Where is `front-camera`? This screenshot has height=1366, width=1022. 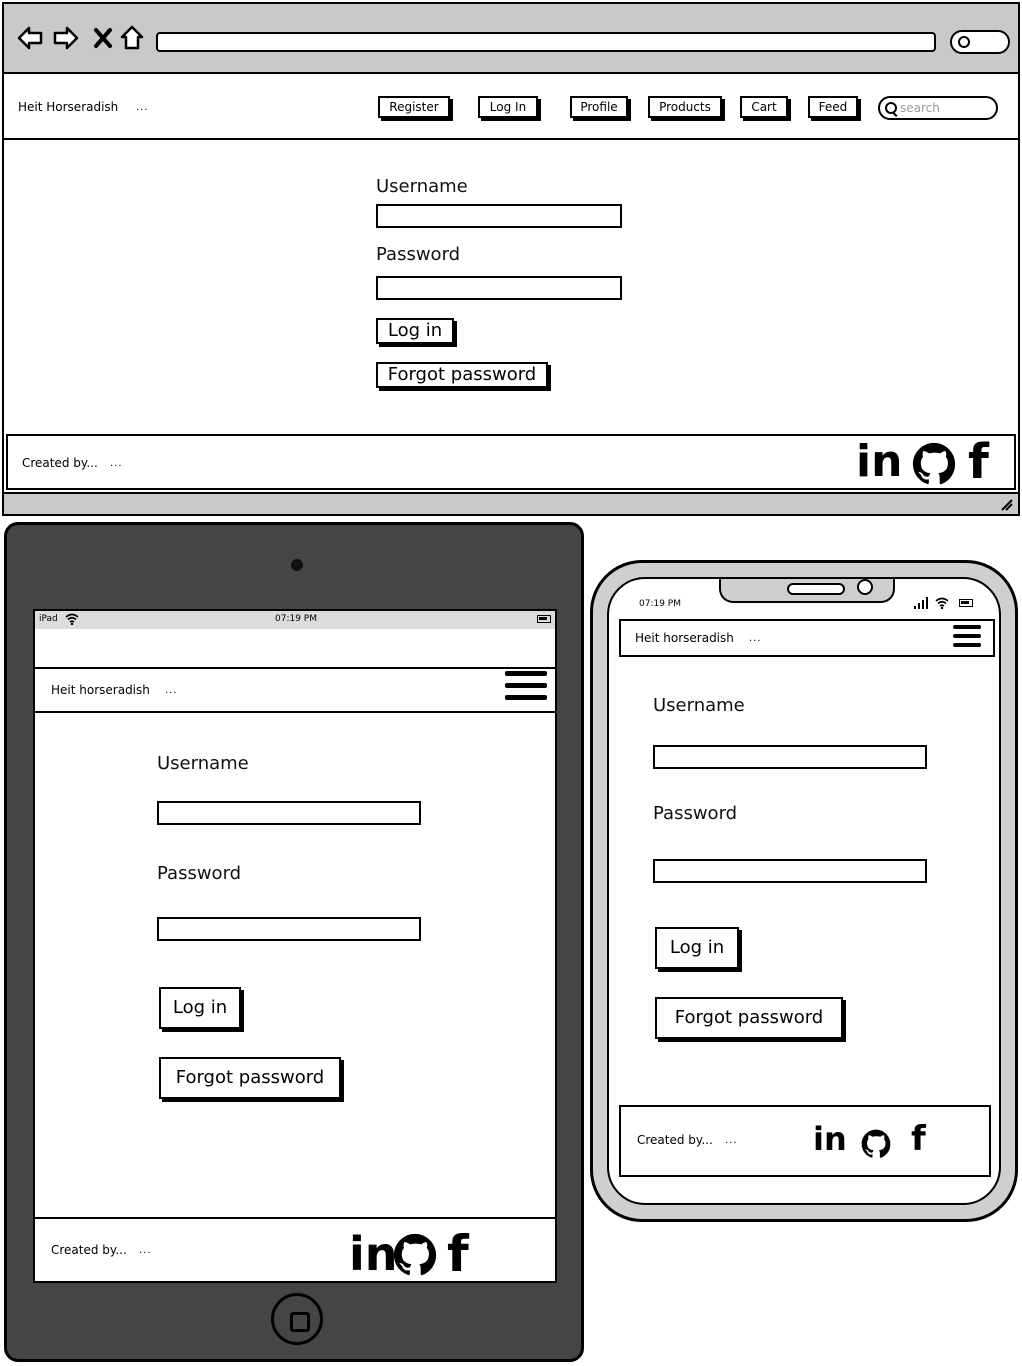
front-camera is located at coordinates (865, 587).